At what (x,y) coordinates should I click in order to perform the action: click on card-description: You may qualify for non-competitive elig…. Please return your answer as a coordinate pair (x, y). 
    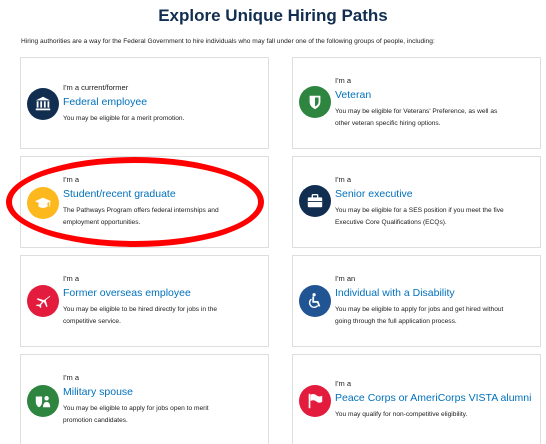
    Looking at the image, I should click on (401, 414).